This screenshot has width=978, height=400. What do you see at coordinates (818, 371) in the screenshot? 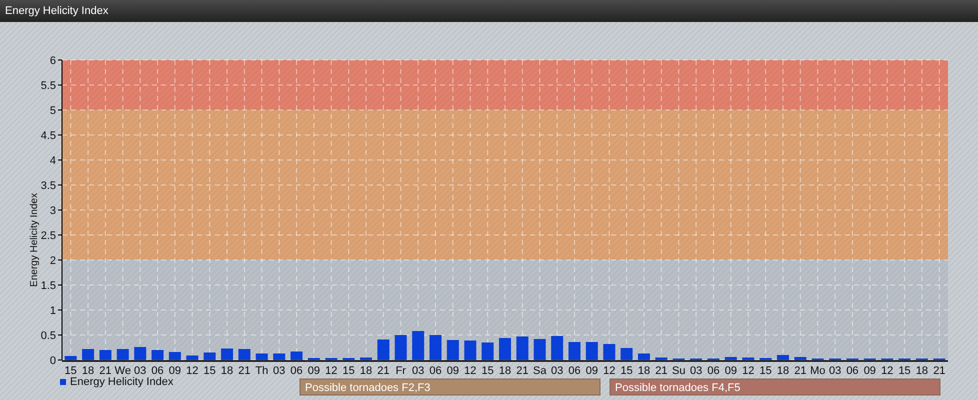
I see `x-tick-label: Mo` at bounding box center [818, 371].